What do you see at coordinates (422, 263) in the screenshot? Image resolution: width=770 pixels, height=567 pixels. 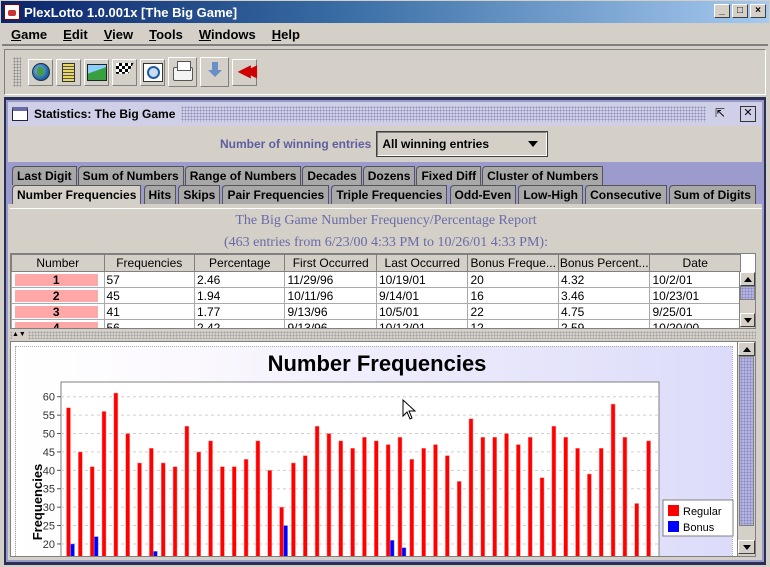 I see `column-header: Last Occurred` at bounding box center [422, 263].